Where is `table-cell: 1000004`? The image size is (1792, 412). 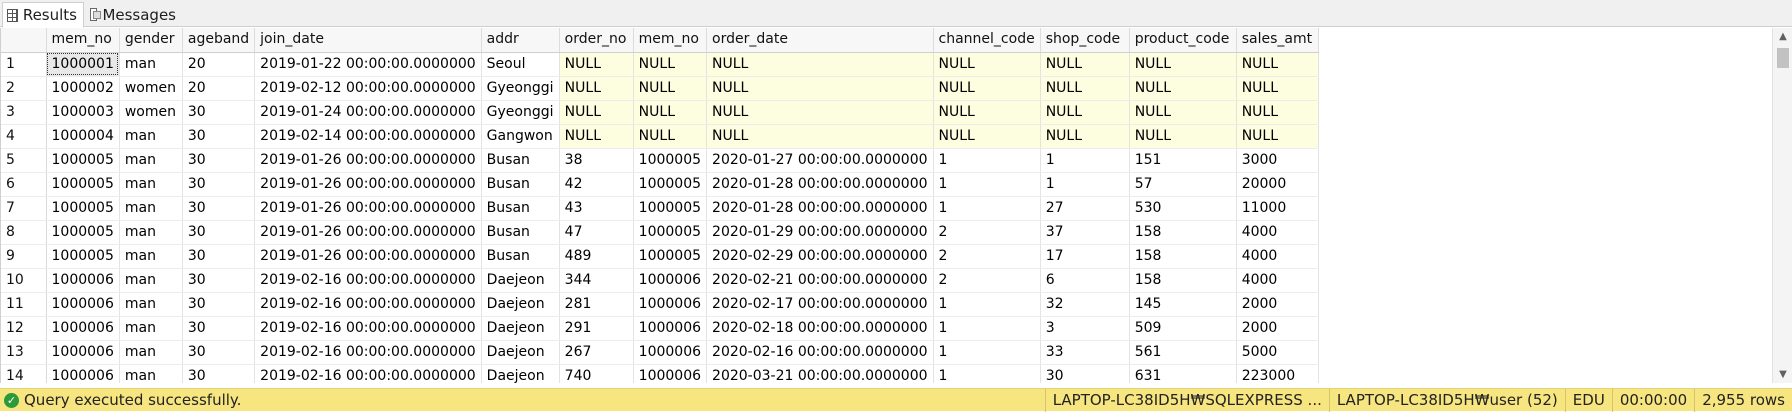 table-cell: 1000004 is located at coordinates (83, 136).